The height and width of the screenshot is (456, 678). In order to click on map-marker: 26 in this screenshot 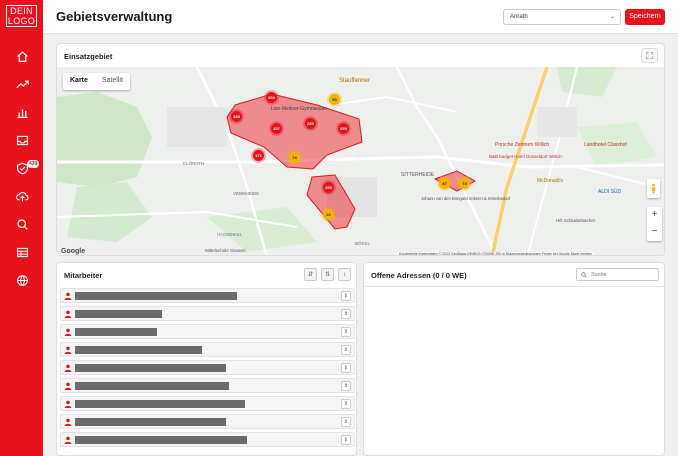, I will do `click(328, 214)`.